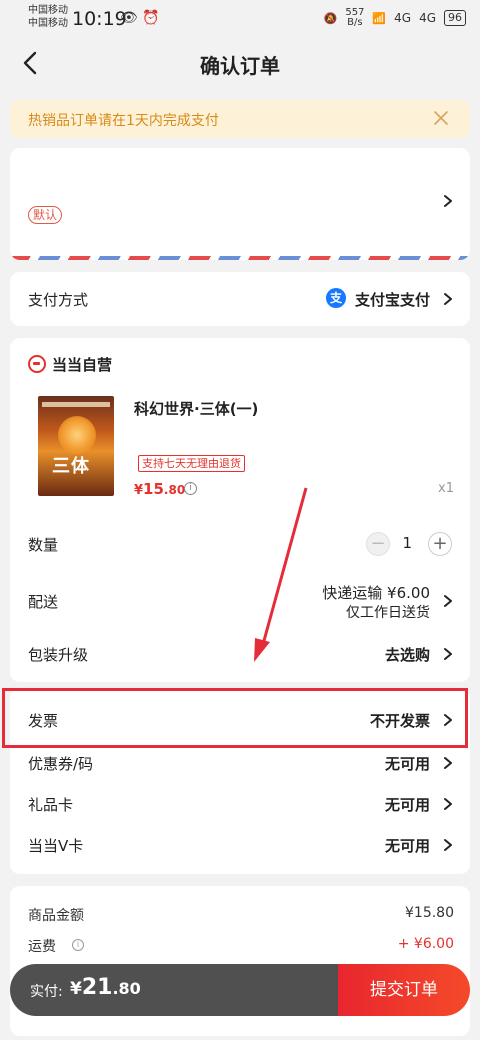 The height and width of the screenshot is (1040, 480). Describe the element at coordinates (240, 846) in the screenshot. I see `v-card-row: 当当V卡 无可用` at that location.